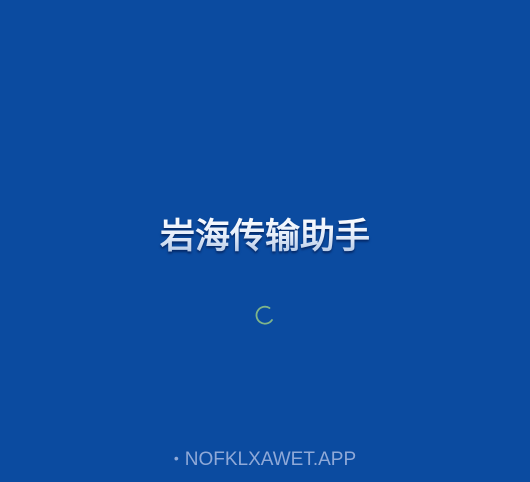  I want to click on domain-label: NOFKLXAWET.APP, so click(270, 459).